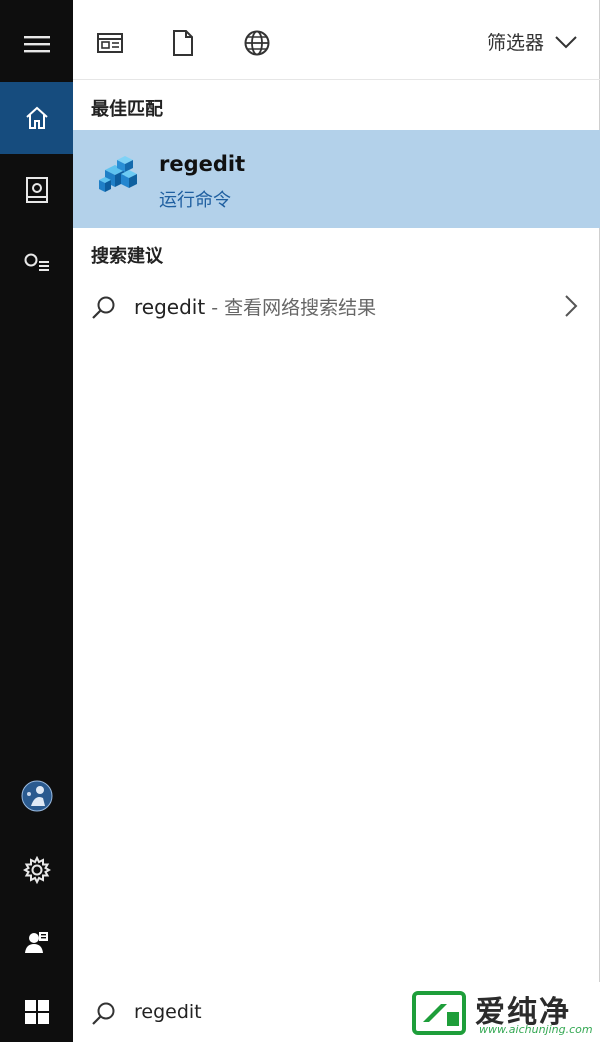 Image resolution: width=600 pixels, height=1042 pixels. Describe the element at coordinates (238, 1012) in the screenshot. I see `taskbar-search-box: regedit` at that location.